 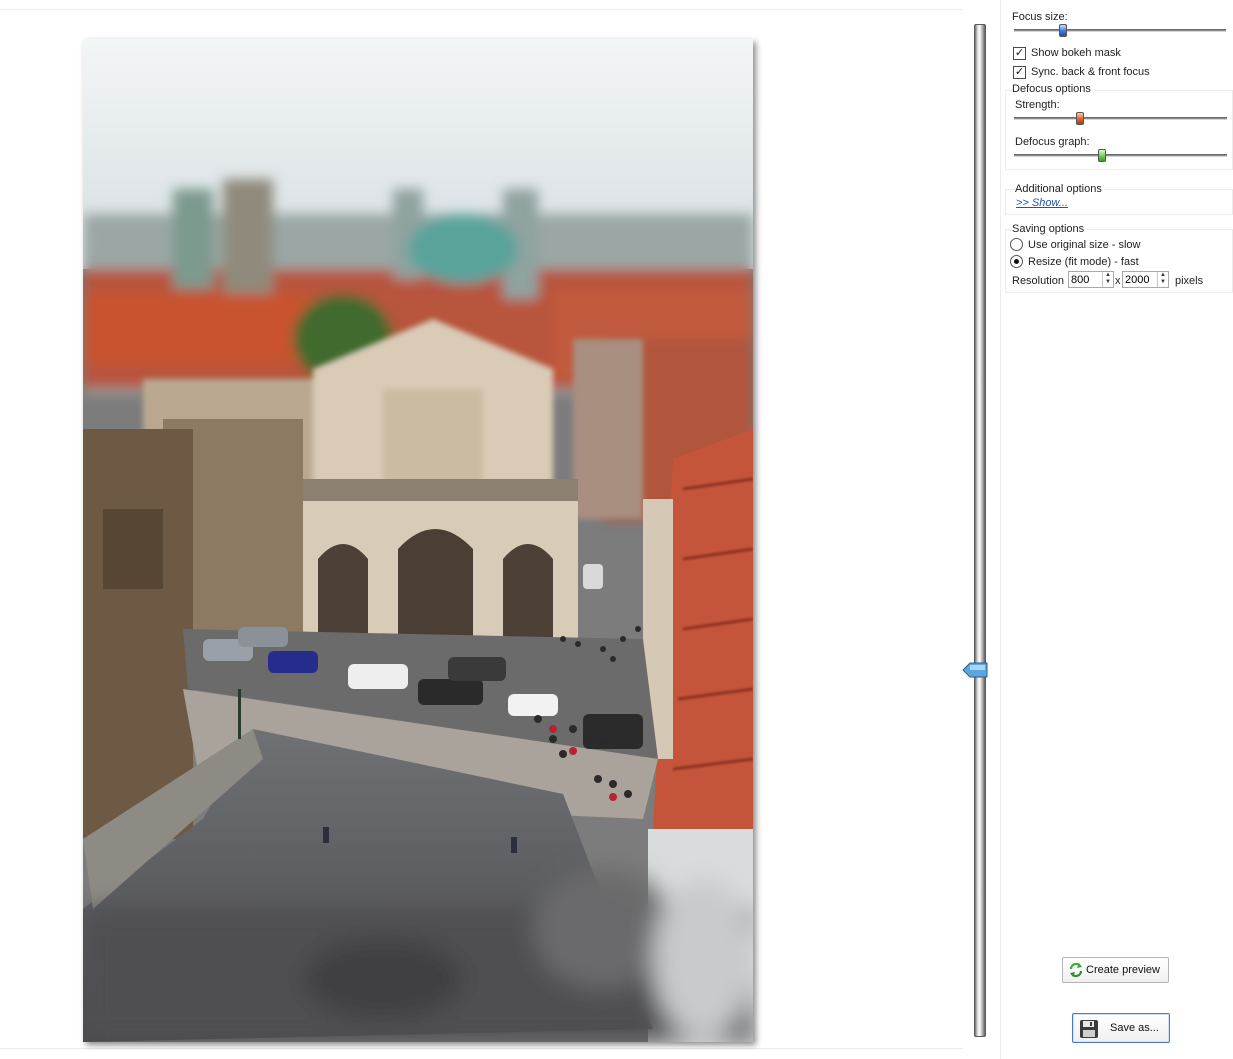 I want to click on defocus-graph-slider, so click(x=1120, y=156).